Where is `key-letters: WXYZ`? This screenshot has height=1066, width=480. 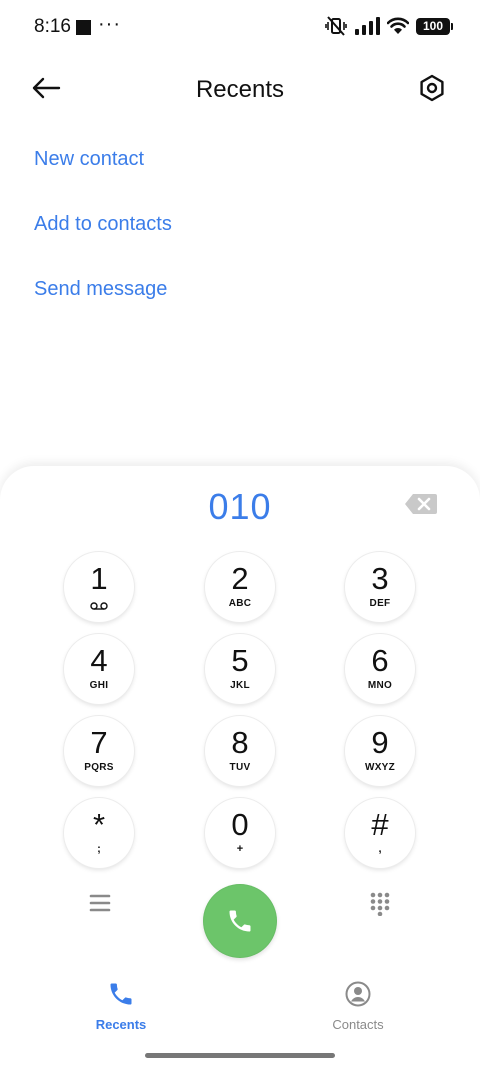
key-letters: WXYZ is located at coordinates (380, 767).